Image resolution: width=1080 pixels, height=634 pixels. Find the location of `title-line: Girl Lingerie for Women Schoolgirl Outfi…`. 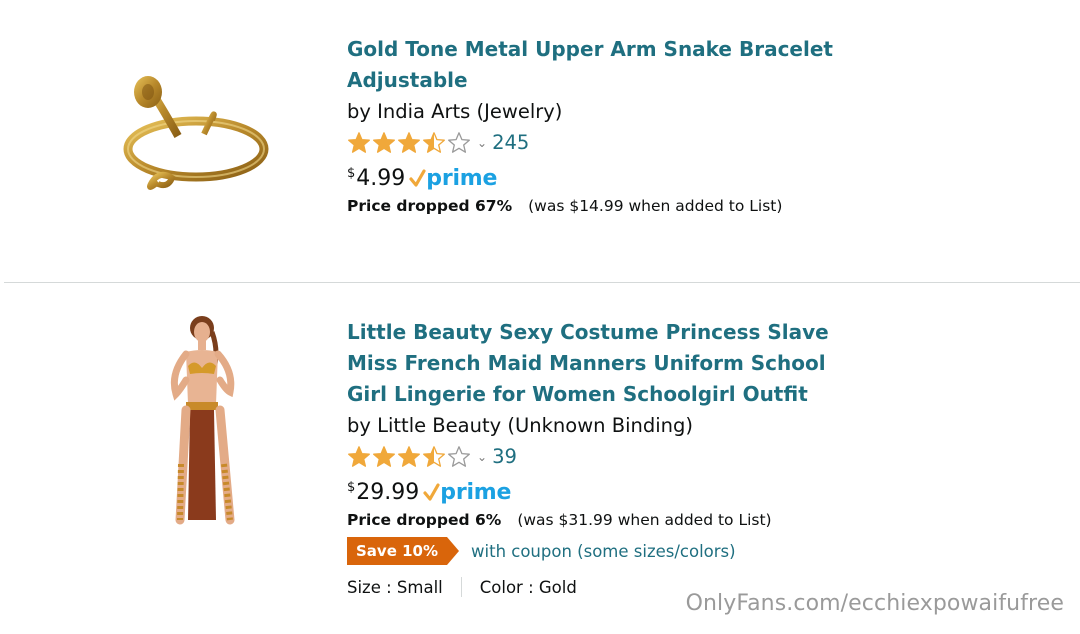

title-line: Girl Lingerie for Women Schoolgirl Outfi… is located at coordinates (588, 394).